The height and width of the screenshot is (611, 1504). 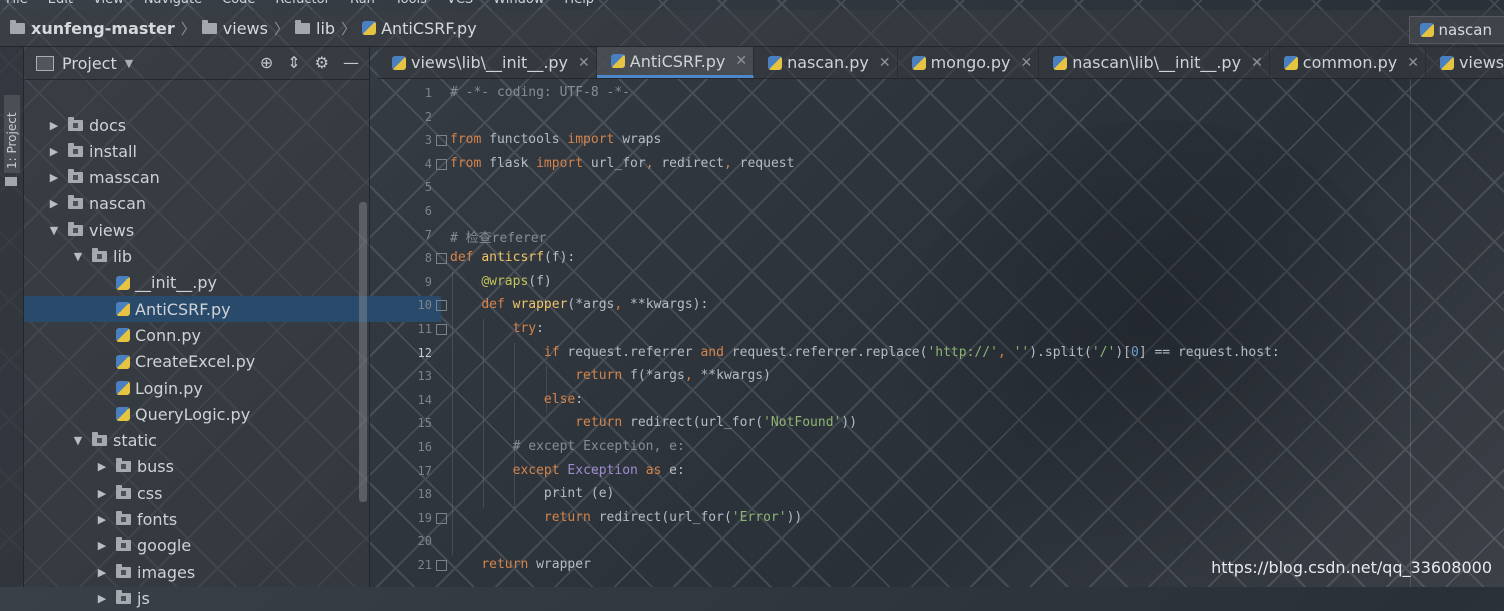 I want to click on code-line: return wrapper, so click(x=520, y=564).